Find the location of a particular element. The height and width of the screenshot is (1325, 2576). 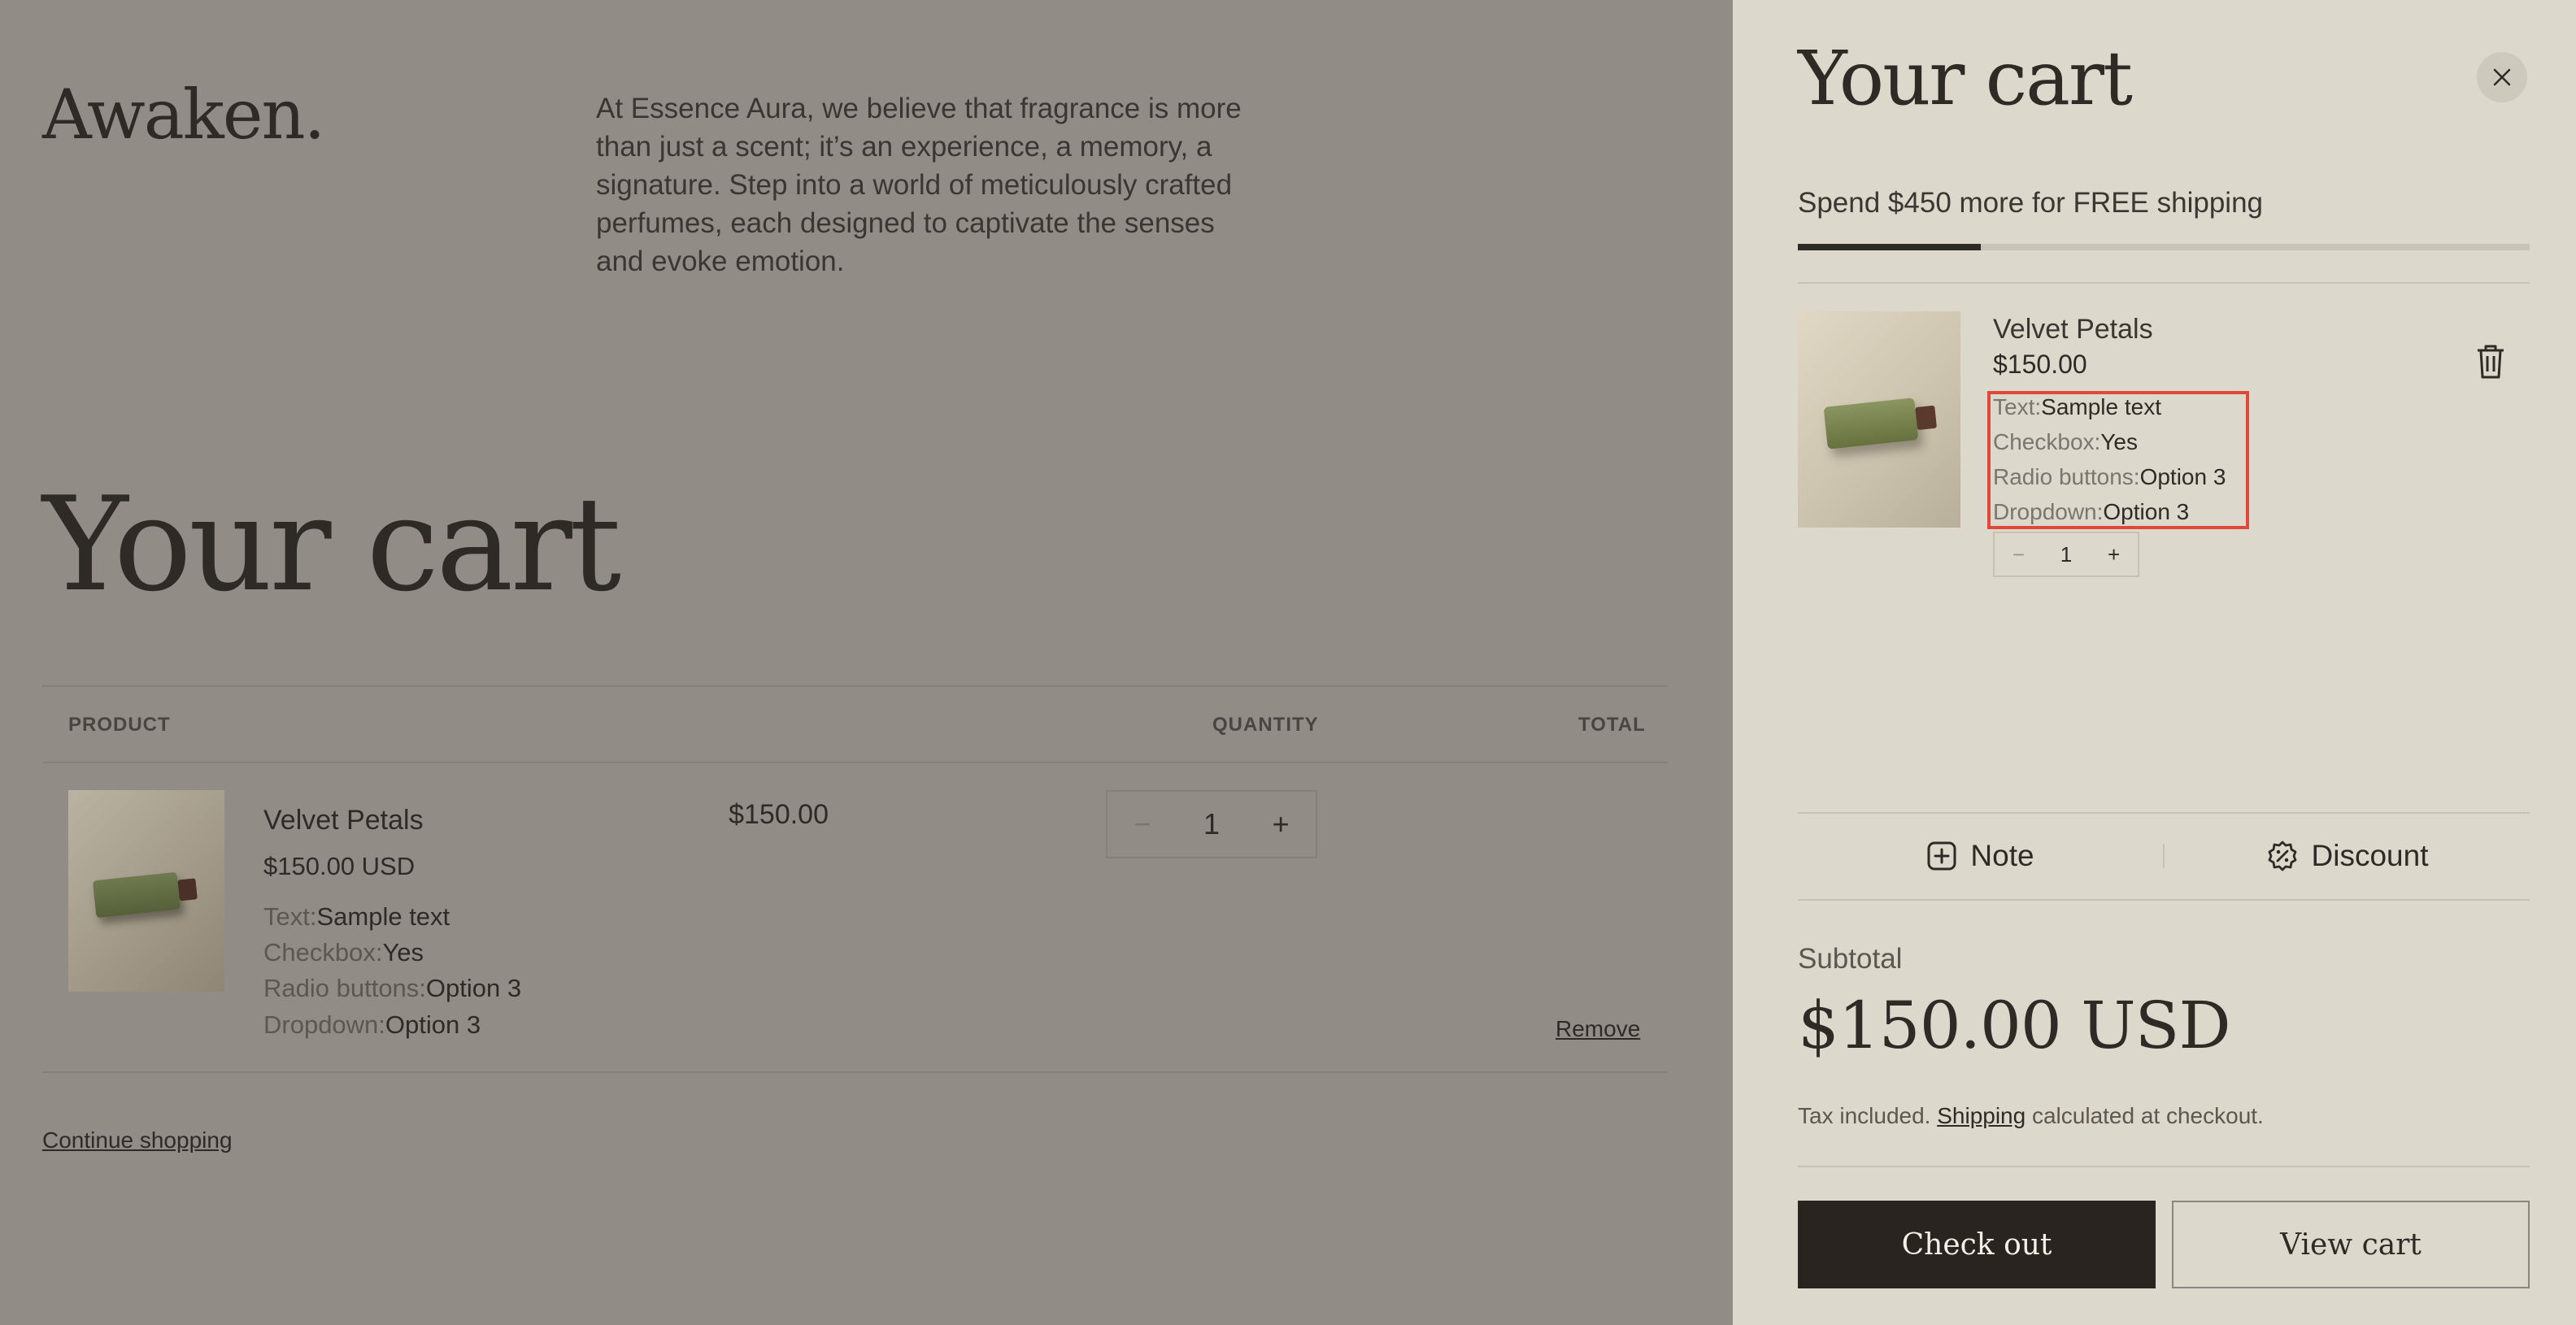

tax-prefix: Tax included. is located at coordinates (1864, 1115).